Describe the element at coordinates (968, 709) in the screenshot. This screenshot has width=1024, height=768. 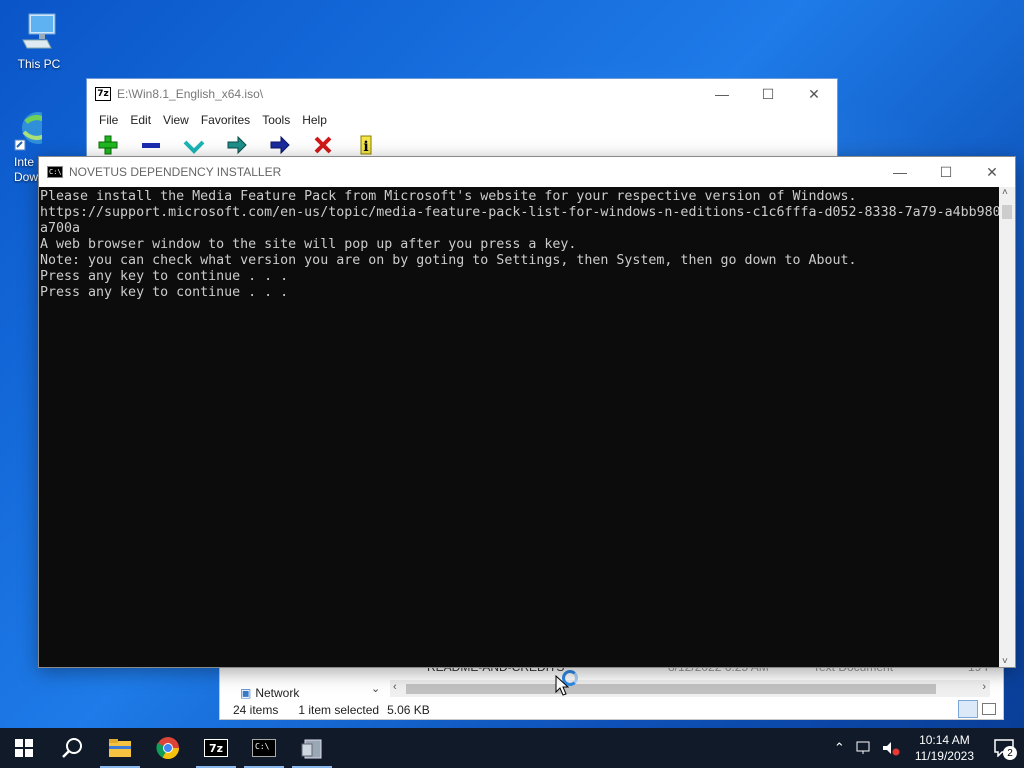
I see `details-view-icon` at that location.